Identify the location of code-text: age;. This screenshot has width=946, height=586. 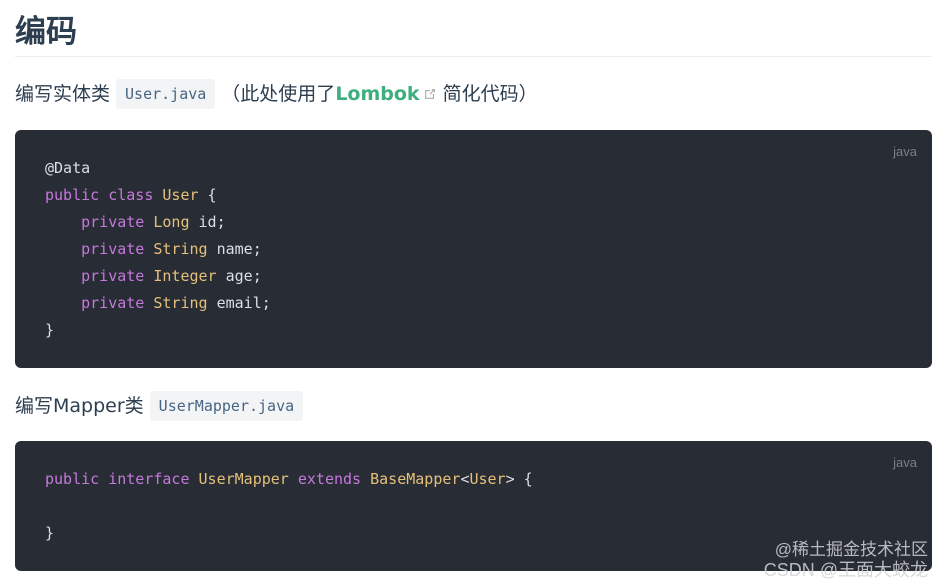
(239, 276).